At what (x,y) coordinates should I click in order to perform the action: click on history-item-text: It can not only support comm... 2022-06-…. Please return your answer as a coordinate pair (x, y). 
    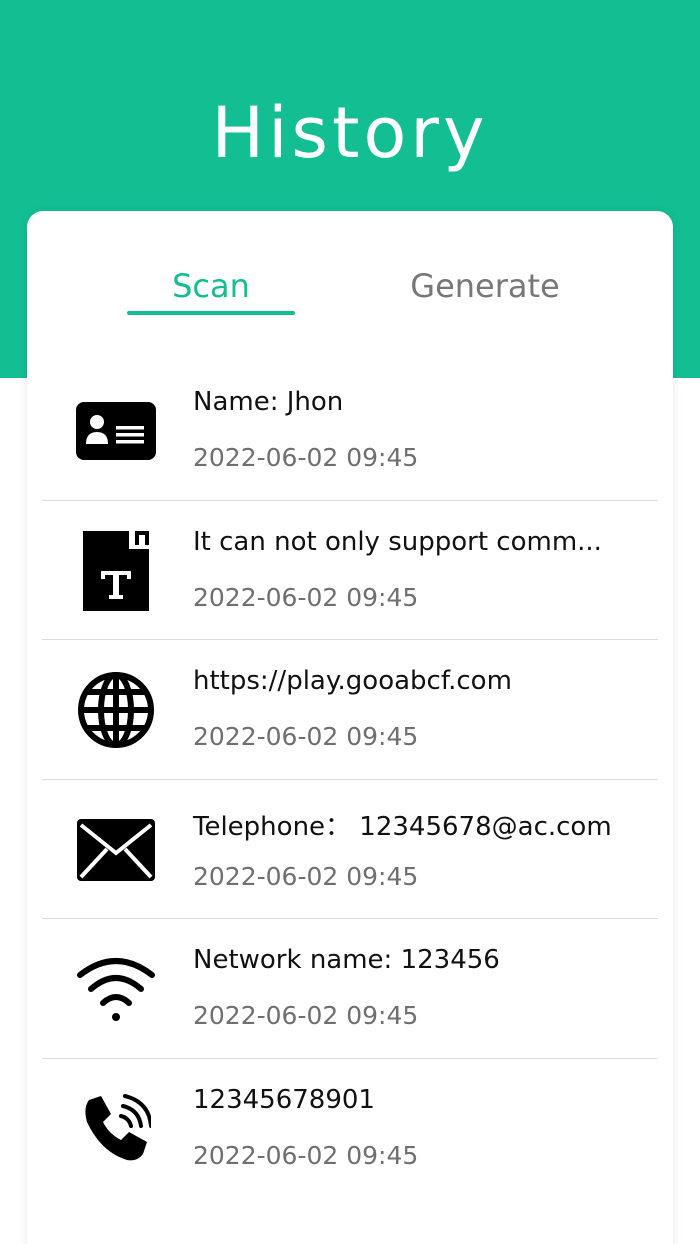
    Looking at the image, I should click on (350, 570).